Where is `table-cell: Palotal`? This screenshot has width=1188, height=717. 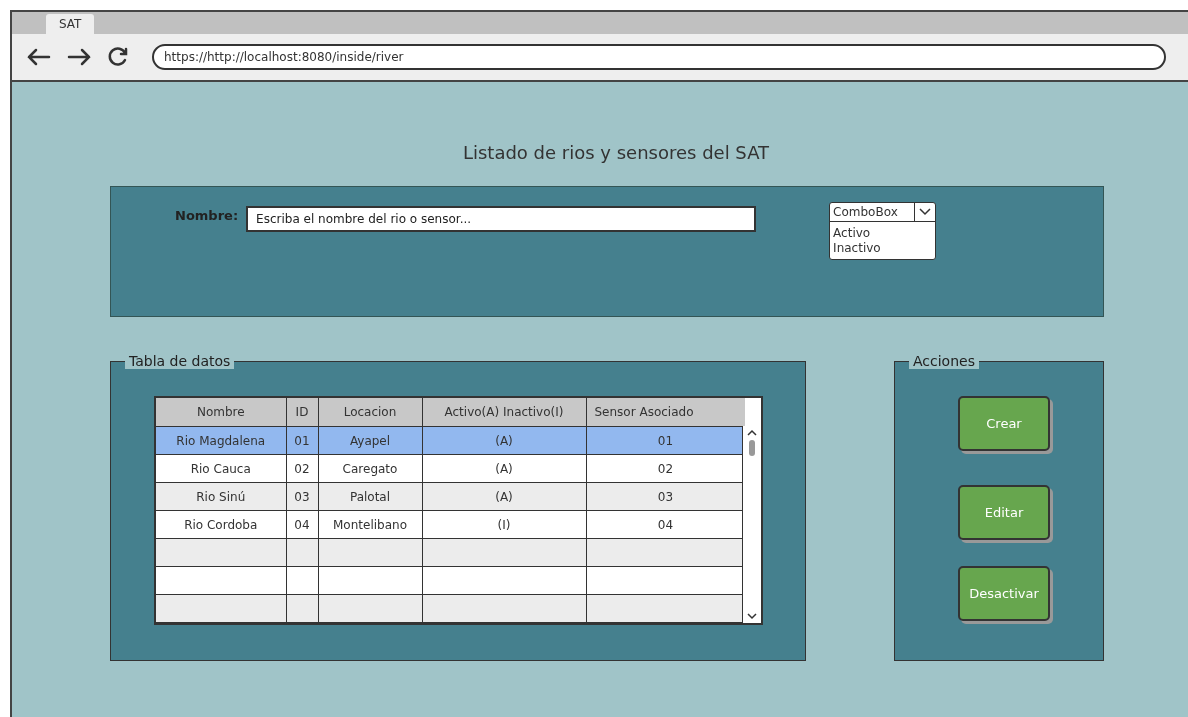
table-cell: Palotal is located at coordinates (370, 496).